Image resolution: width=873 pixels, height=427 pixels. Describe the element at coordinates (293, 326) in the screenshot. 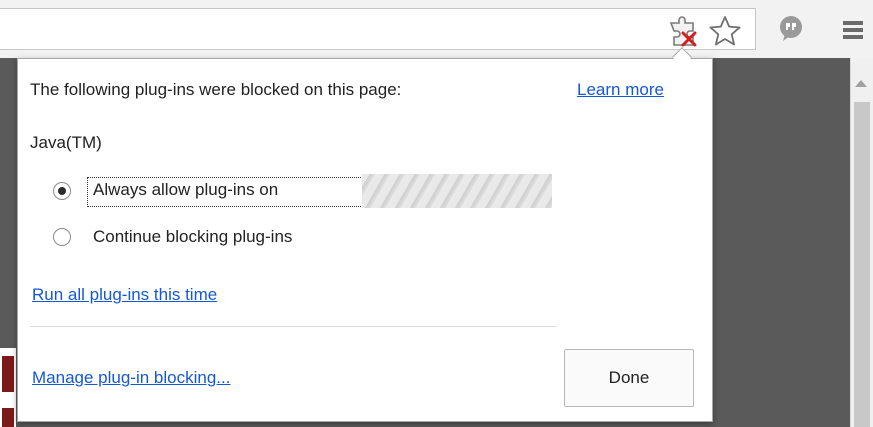

I see `divider` at that location.